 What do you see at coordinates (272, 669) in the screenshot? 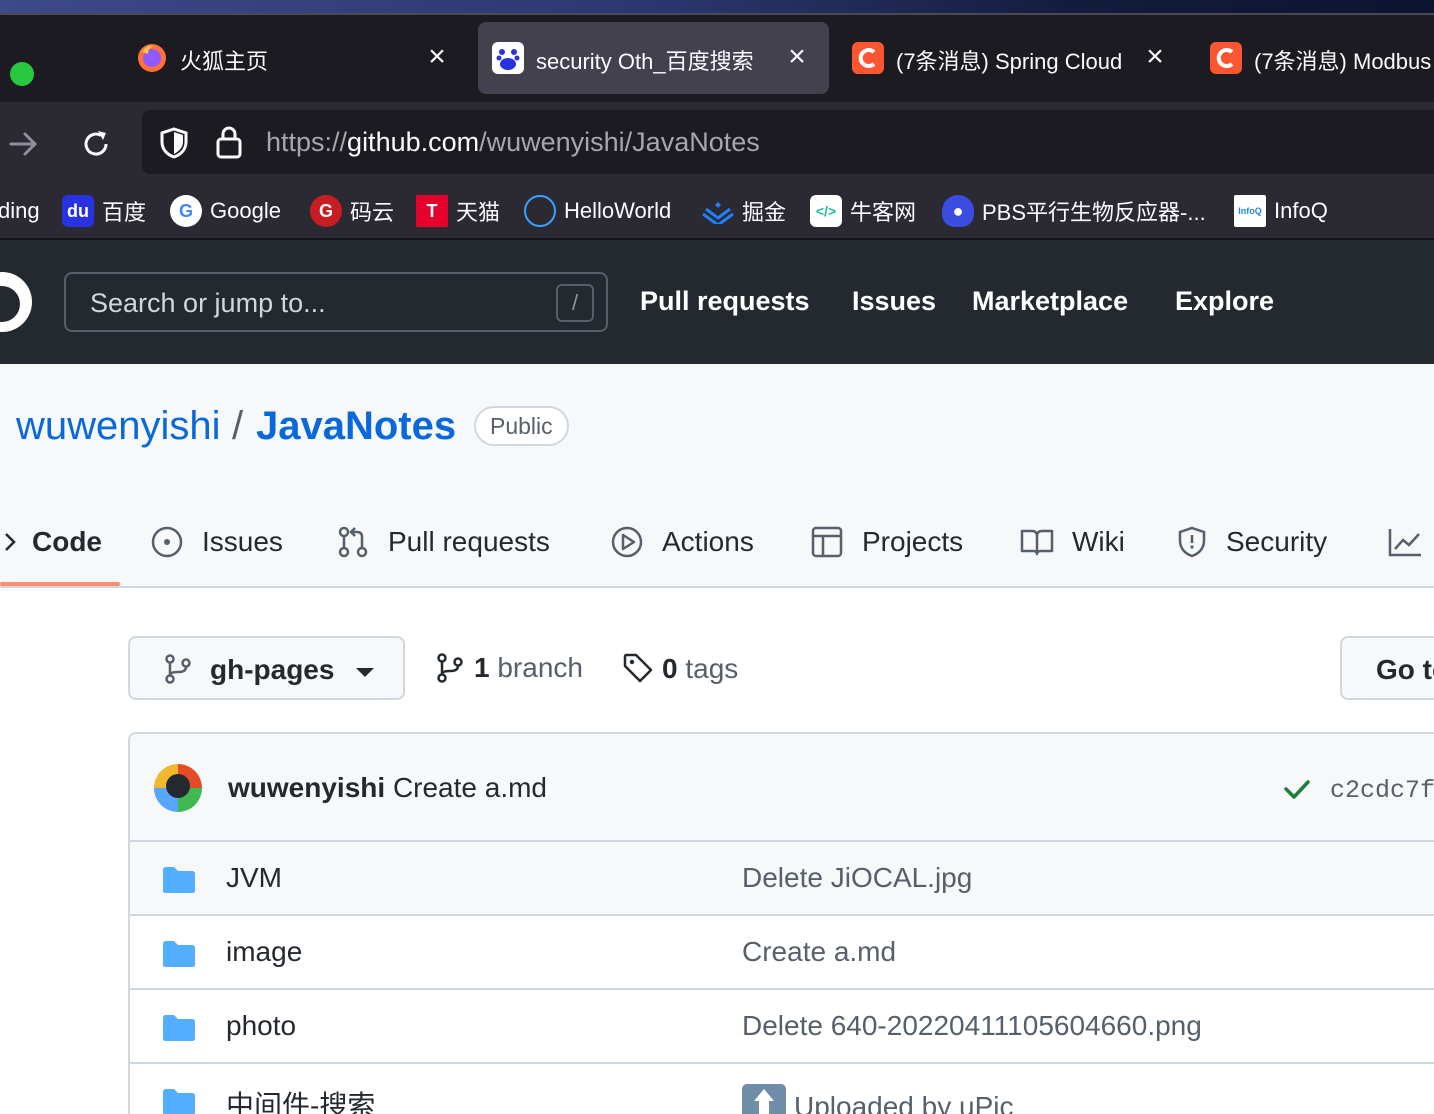
I see `current-branch-label: gh-pages` at bounding box center [272, 669].